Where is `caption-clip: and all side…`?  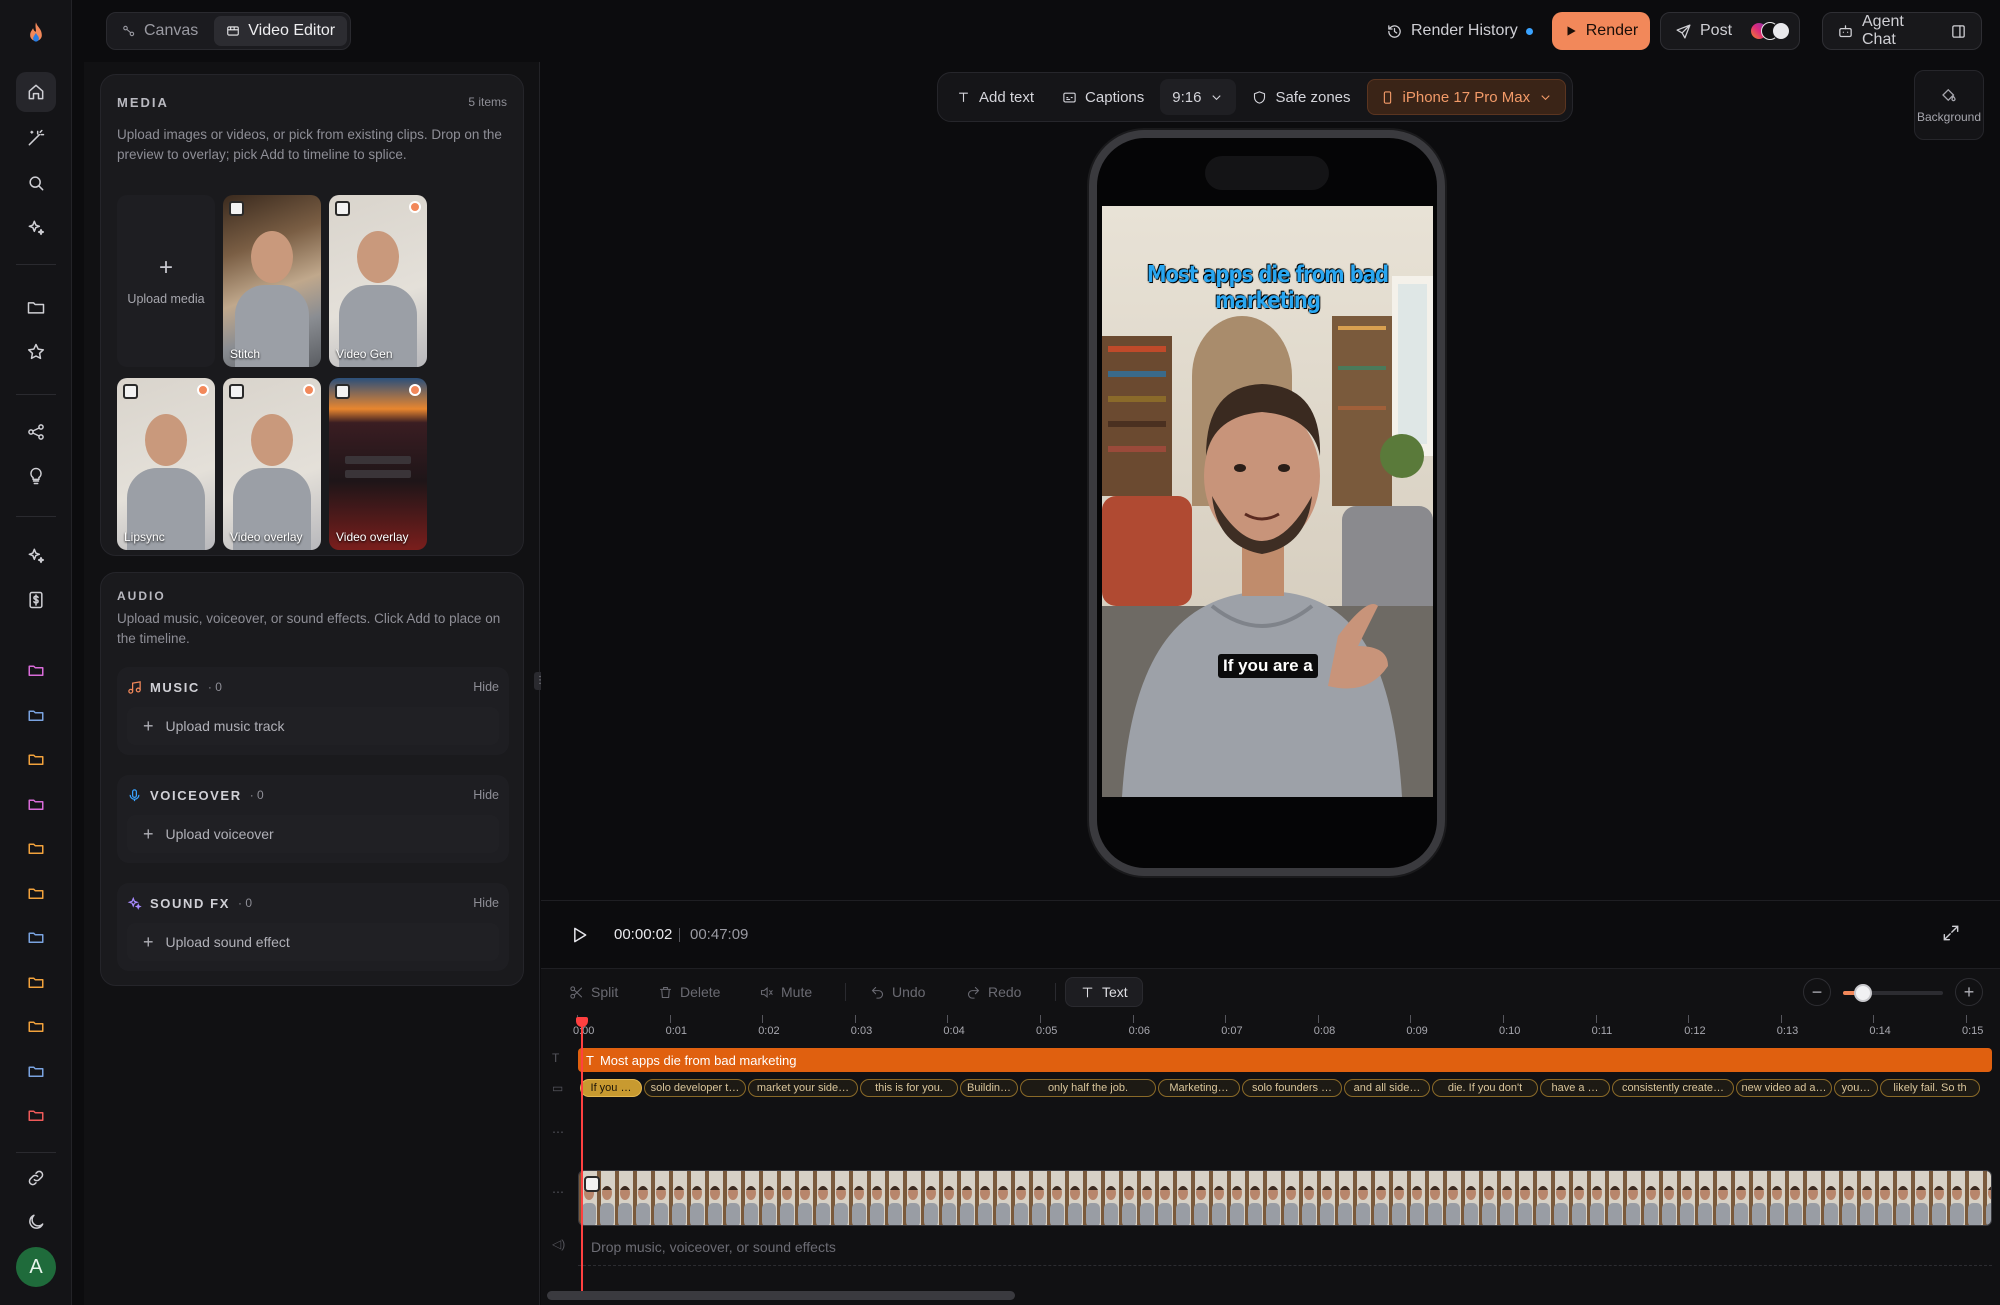
caption-clip: and all side… is located at coordinates (1387, 1088).